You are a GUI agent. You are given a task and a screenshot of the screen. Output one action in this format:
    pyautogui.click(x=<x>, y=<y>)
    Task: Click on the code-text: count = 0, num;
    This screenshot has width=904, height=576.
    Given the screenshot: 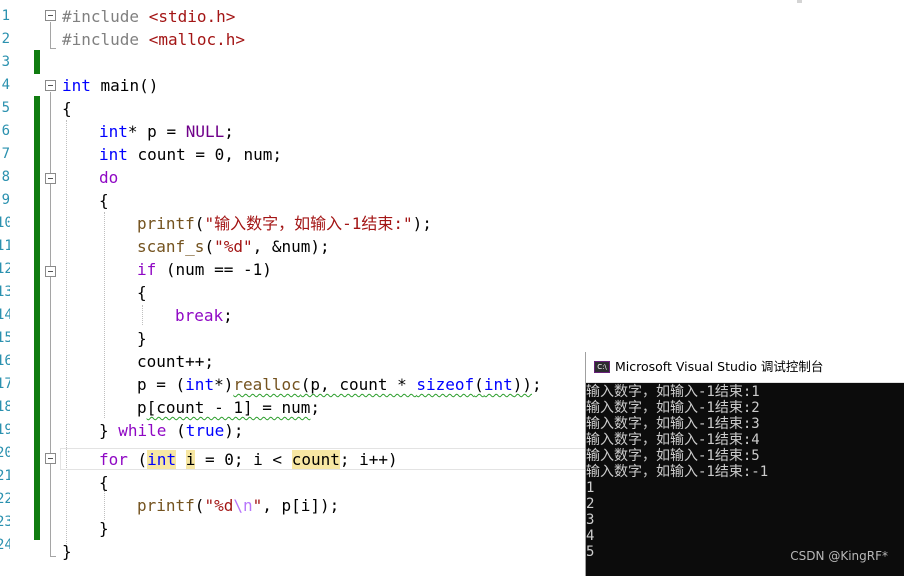 What is the action you would take?
    pyautogui.click(x=205, y=154)
    